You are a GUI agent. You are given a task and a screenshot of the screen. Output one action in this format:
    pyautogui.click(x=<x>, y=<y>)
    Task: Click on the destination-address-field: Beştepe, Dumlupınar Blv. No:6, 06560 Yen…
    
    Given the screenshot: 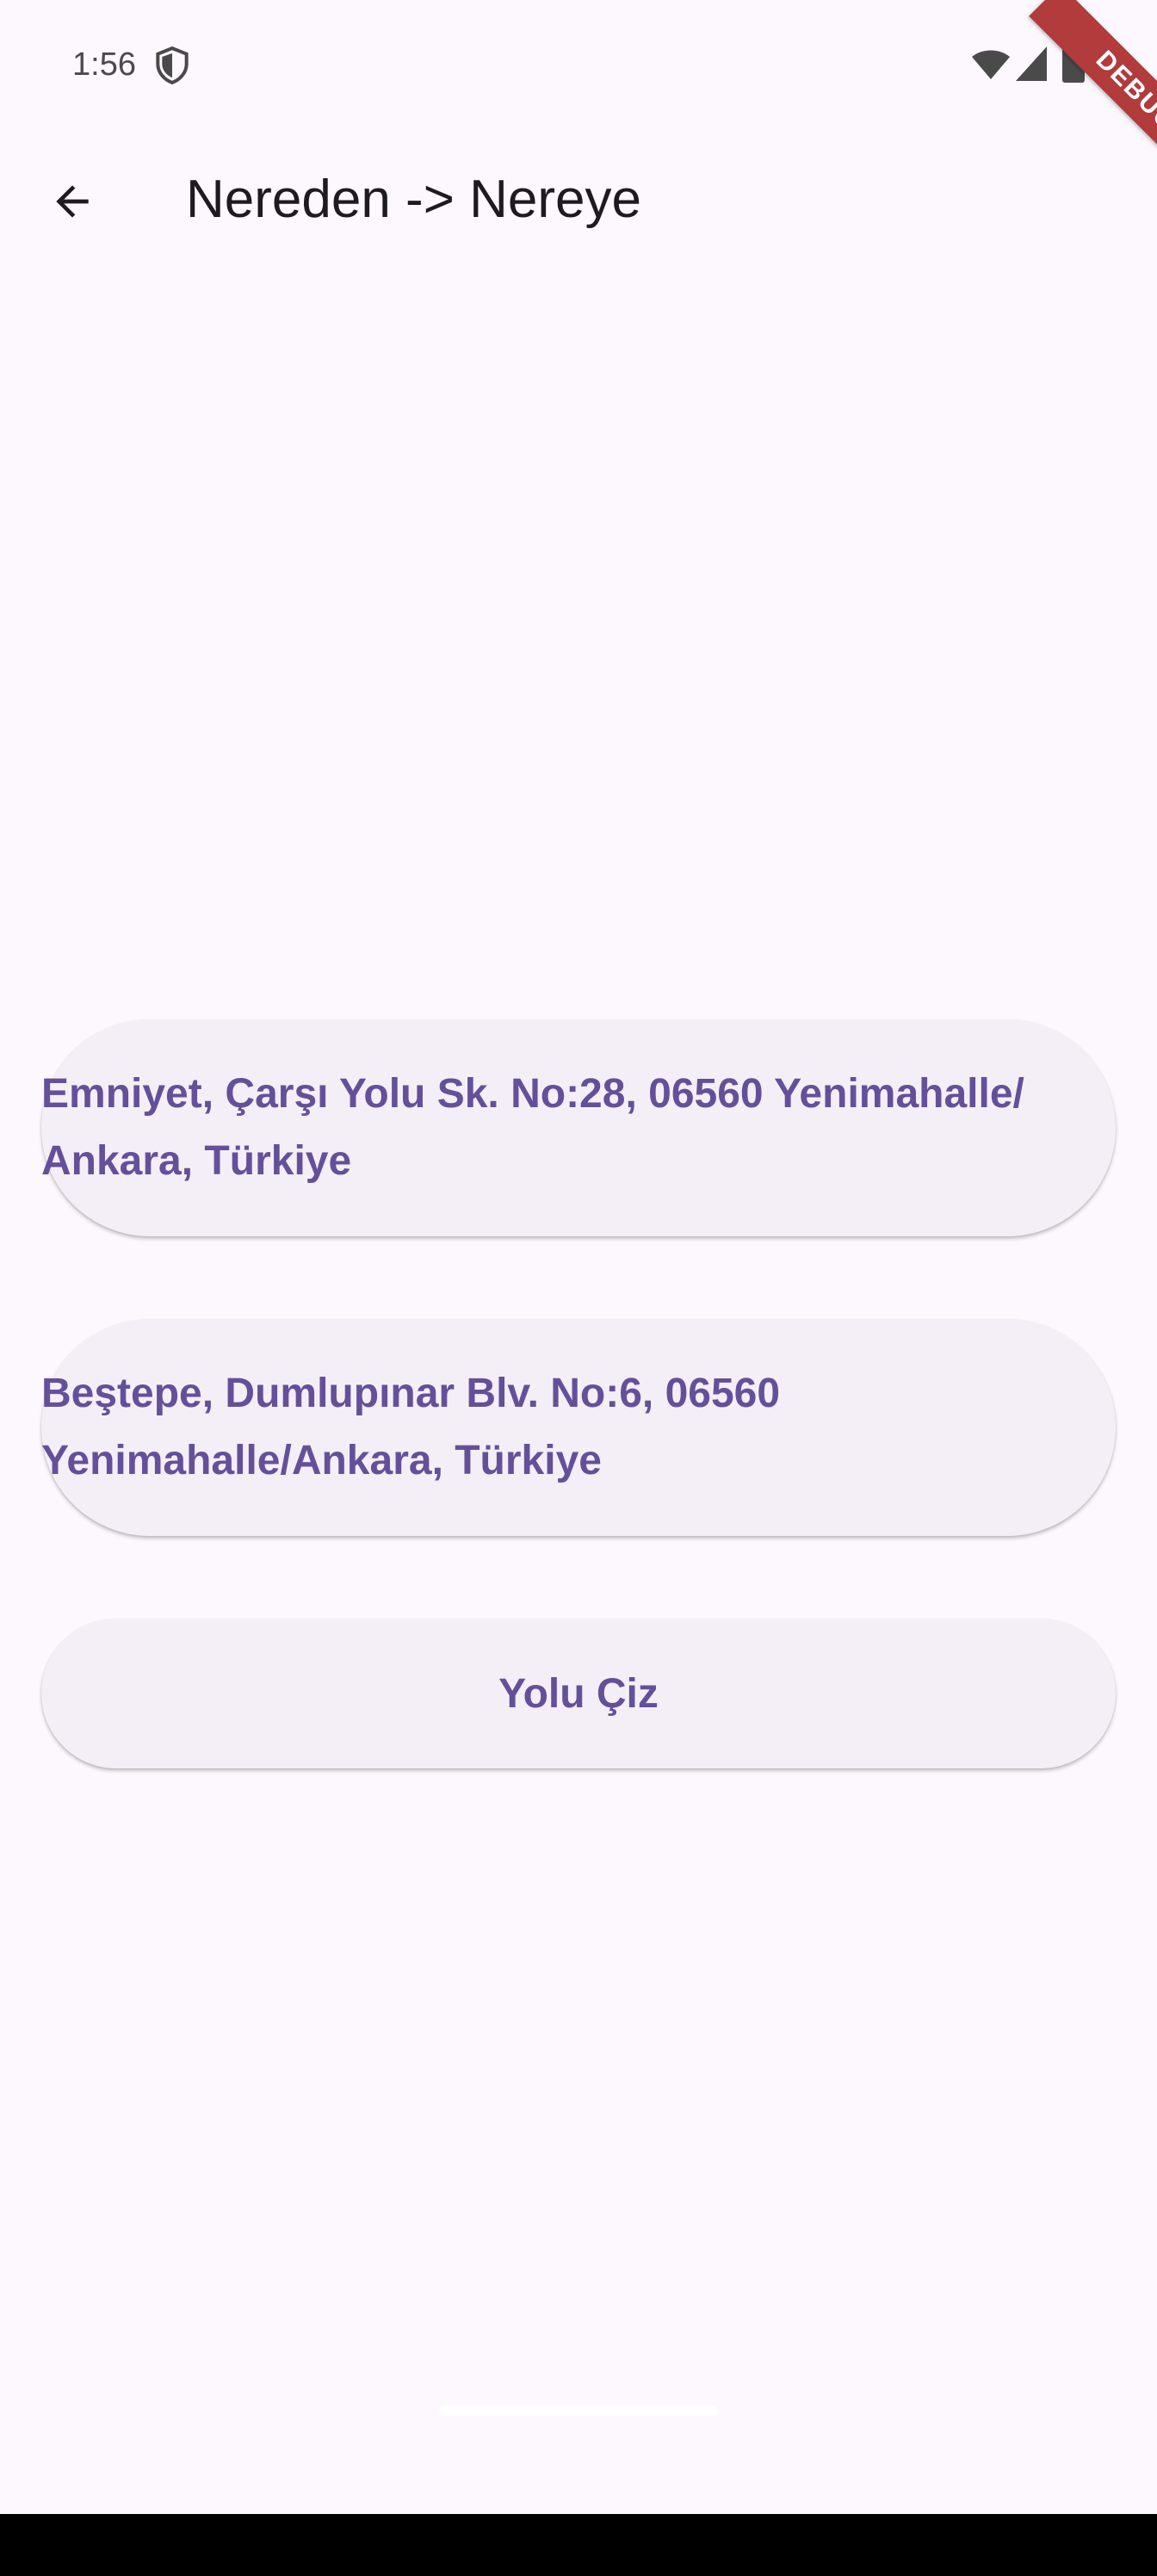 What is the action you would take?
    pyautogui.click(x=579, y=1428)
    